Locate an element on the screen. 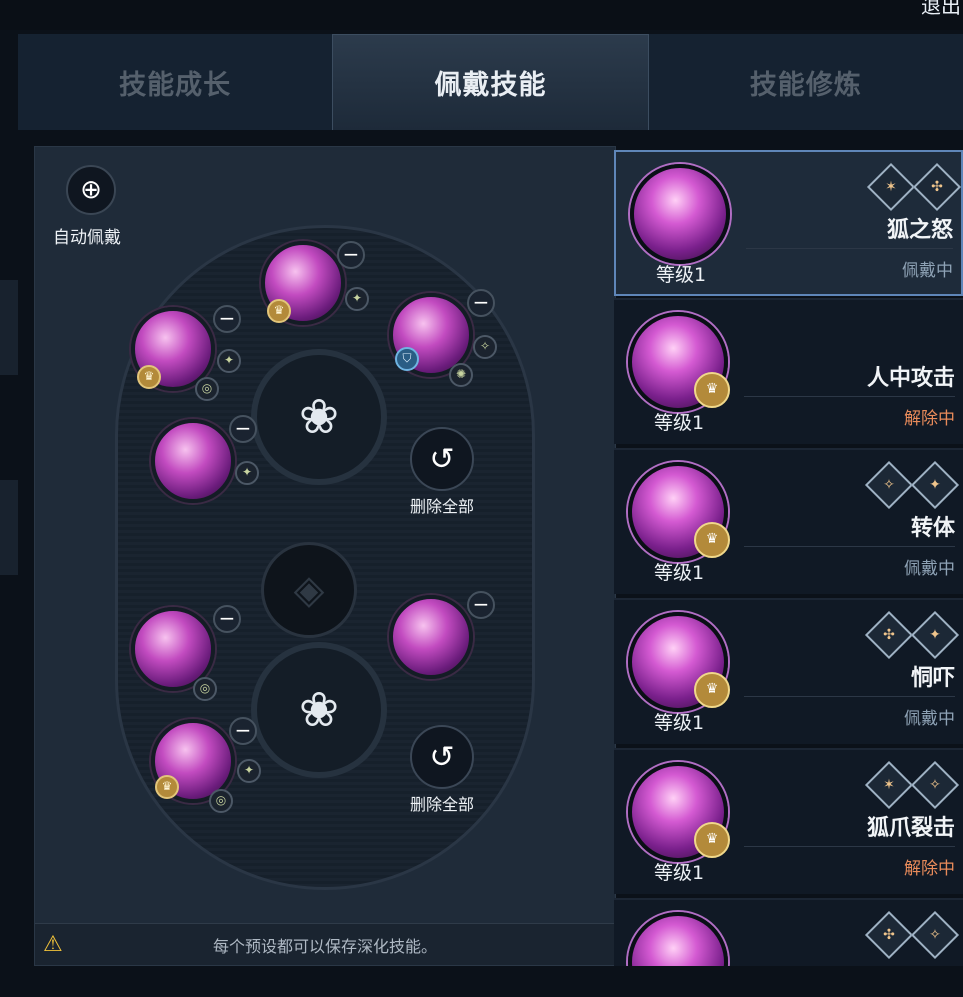 This screenshot has width=963, height=997. tab-skill-training: 技能修炼 is located at coordinates (806, 82).